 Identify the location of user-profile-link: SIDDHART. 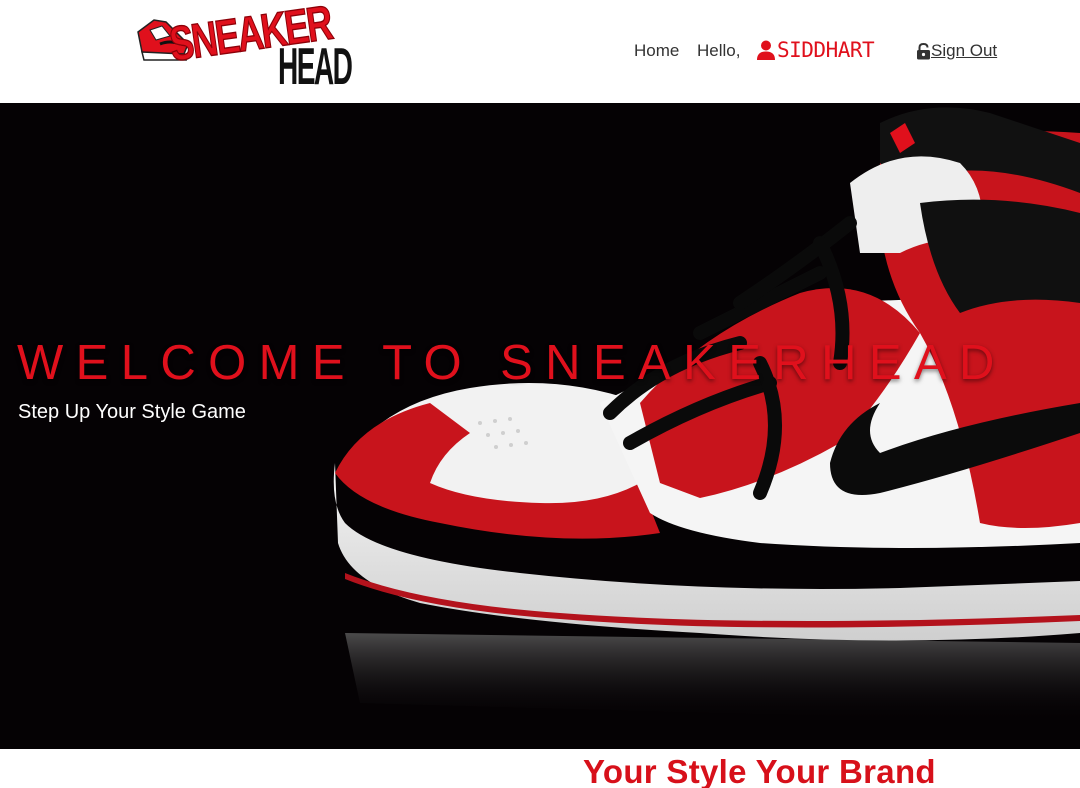
(816, 50).